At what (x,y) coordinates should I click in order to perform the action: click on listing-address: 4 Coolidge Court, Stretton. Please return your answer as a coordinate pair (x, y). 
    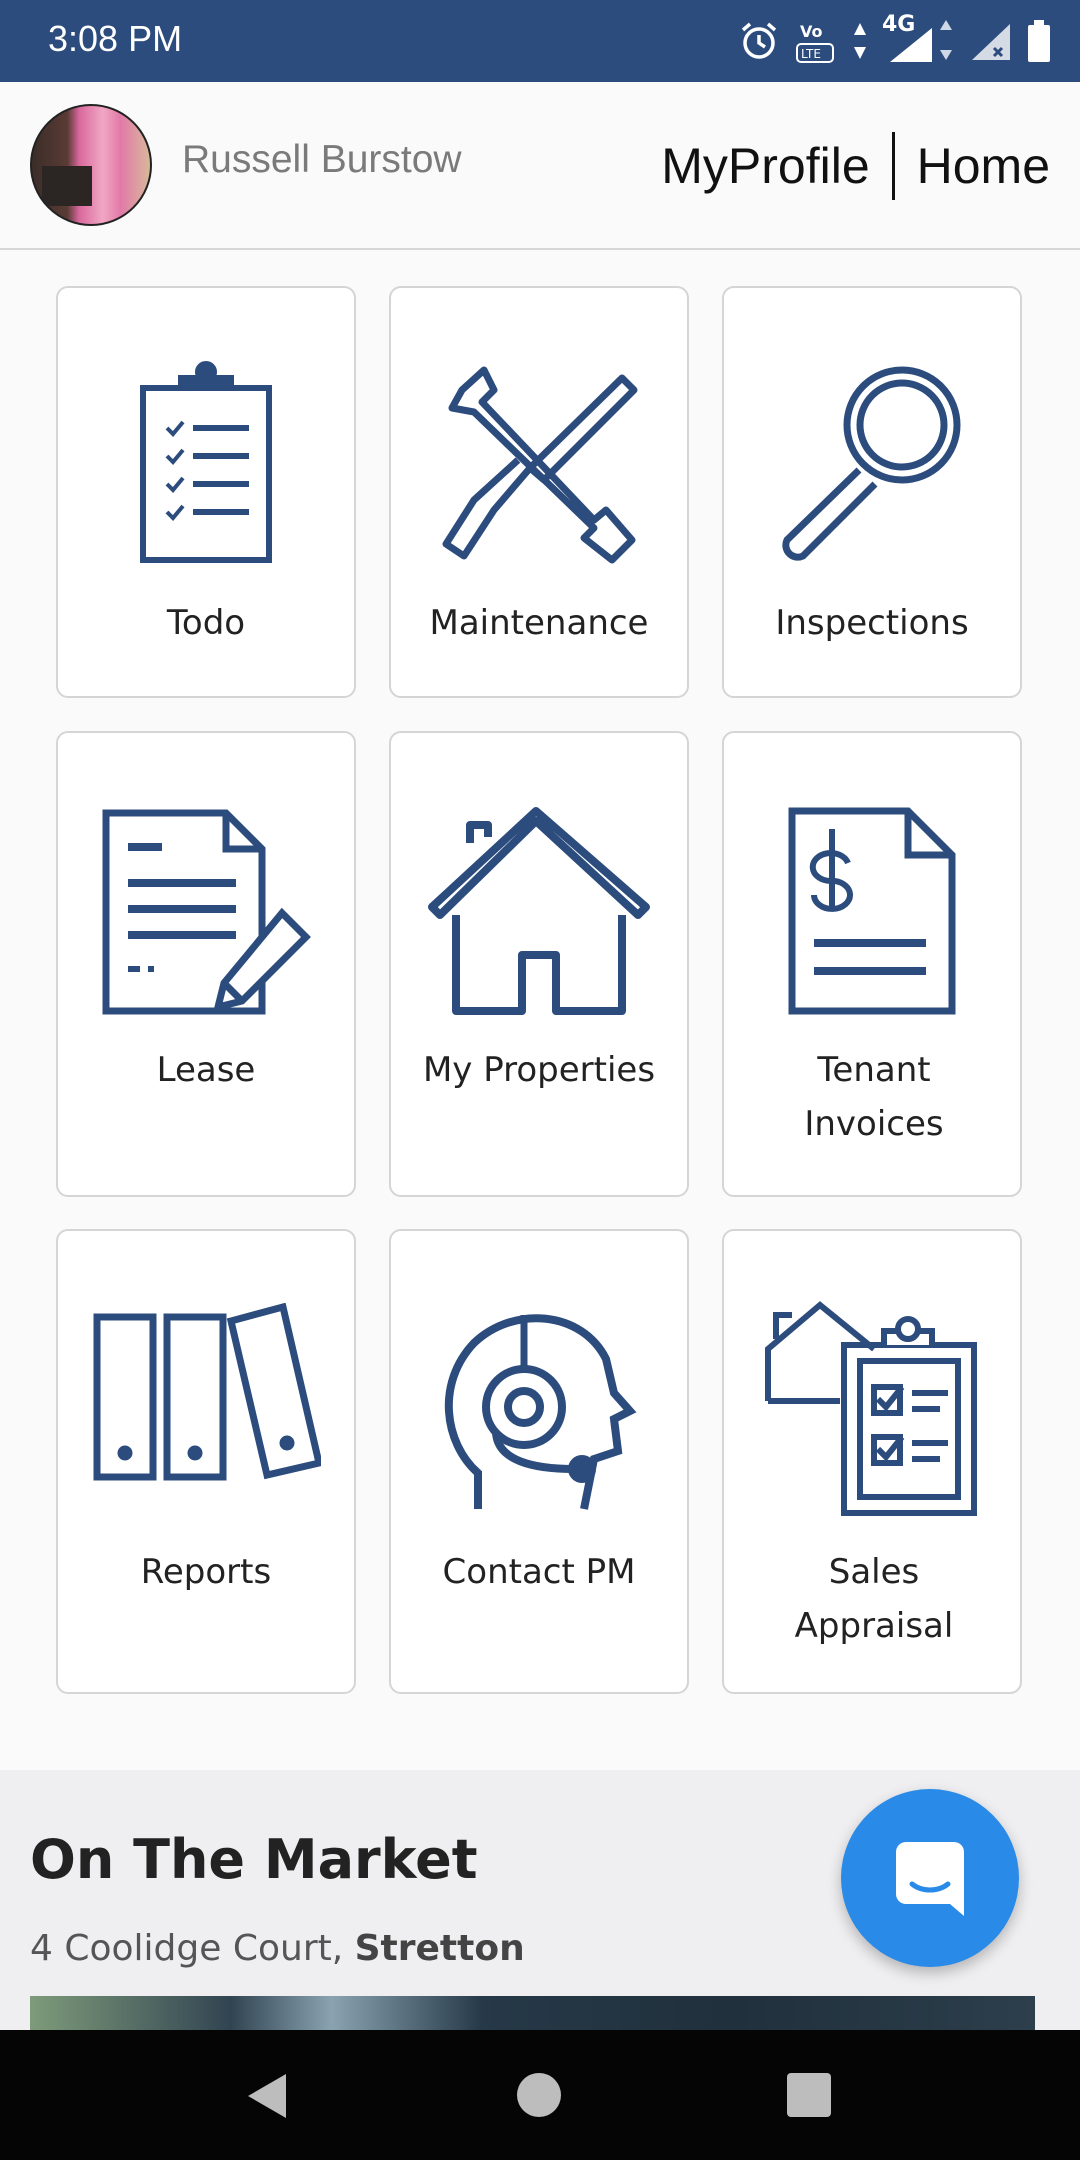
    Looking at the image, I should click on (277, 1948).